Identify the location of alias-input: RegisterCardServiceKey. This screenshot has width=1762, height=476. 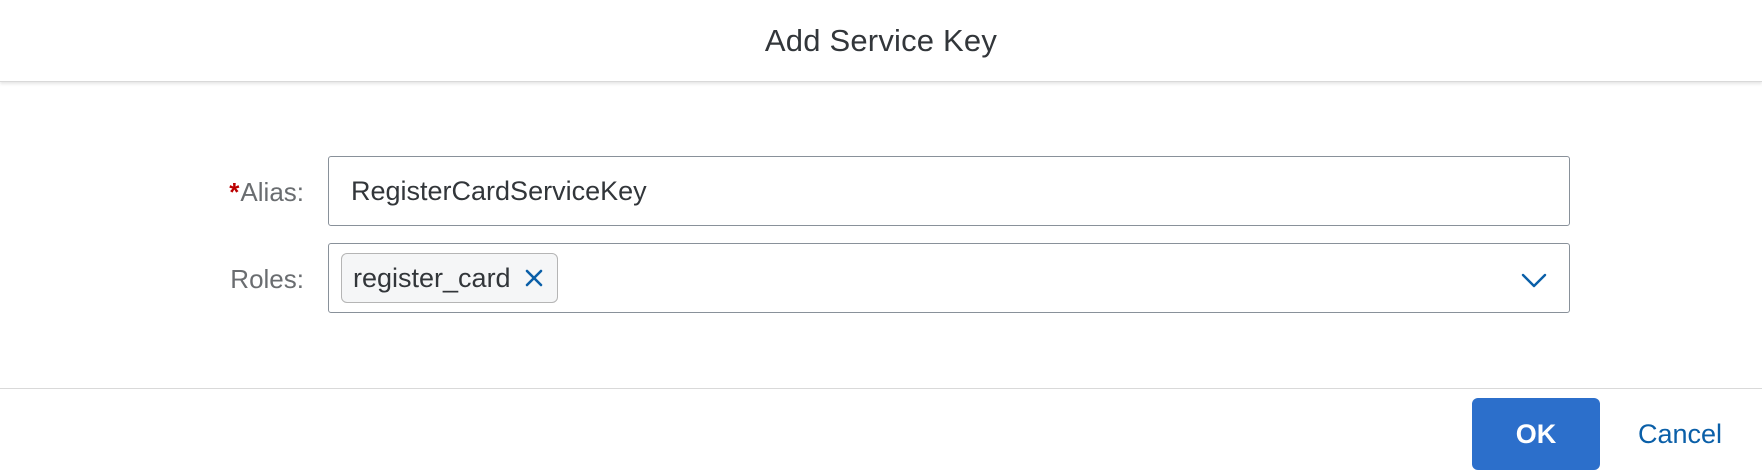
(949, 191).